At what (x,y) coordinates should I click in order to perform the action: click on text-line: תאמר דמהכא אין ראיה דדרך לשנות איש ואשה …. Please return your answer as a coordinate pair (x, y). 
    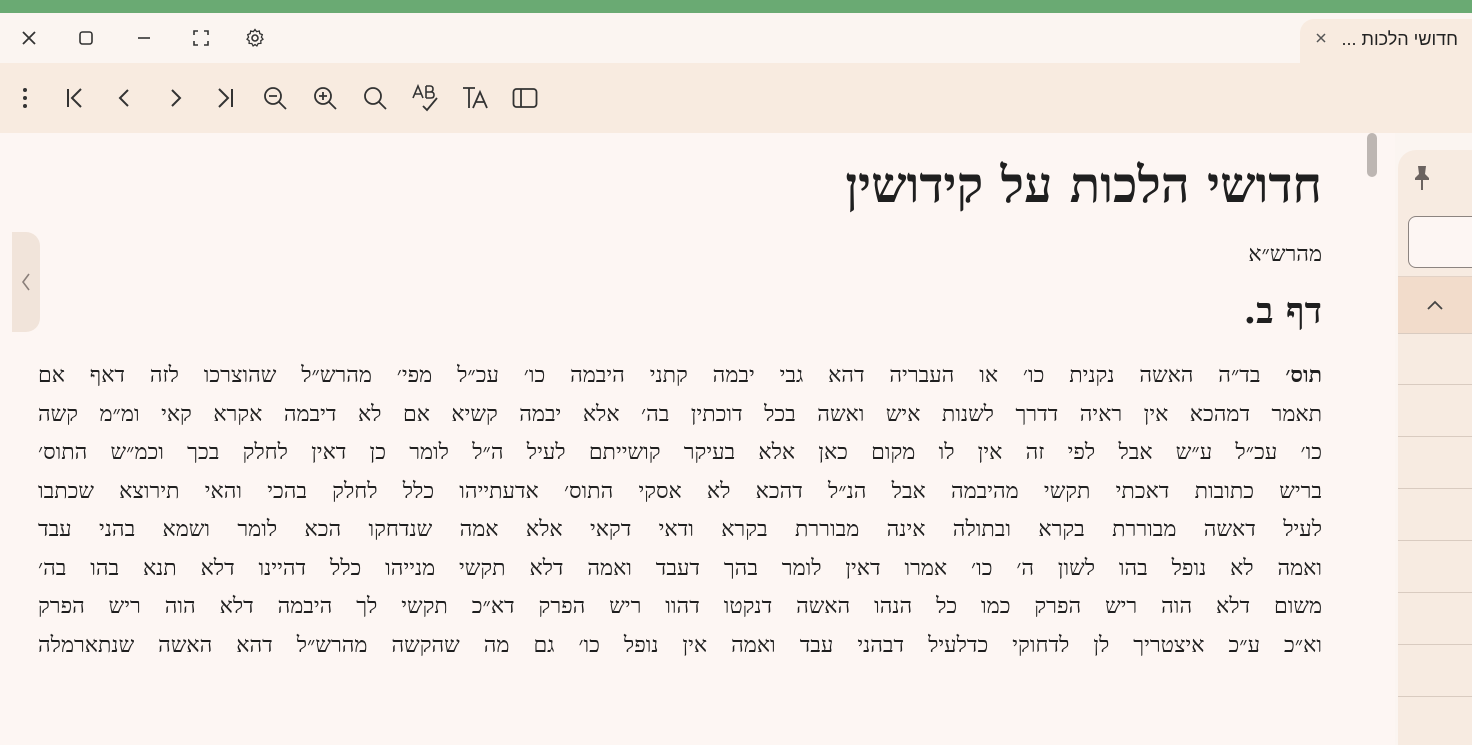
    Looking at the image, I should click on (680, 414).